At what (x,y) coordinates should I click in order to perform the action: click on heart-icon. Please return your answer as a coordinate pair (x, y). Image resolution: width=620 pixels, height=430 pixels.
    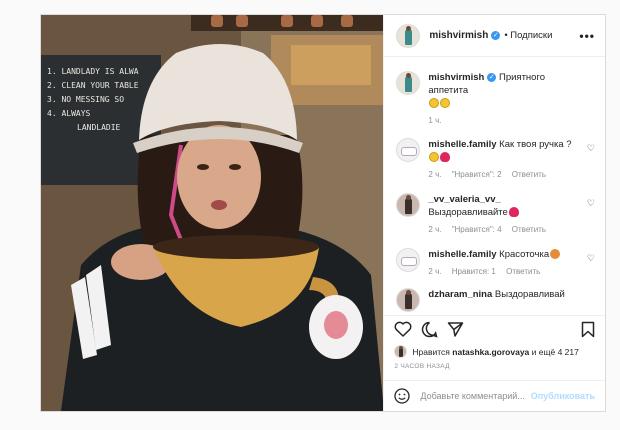
    Looking at the image, I should click on (403, 329).